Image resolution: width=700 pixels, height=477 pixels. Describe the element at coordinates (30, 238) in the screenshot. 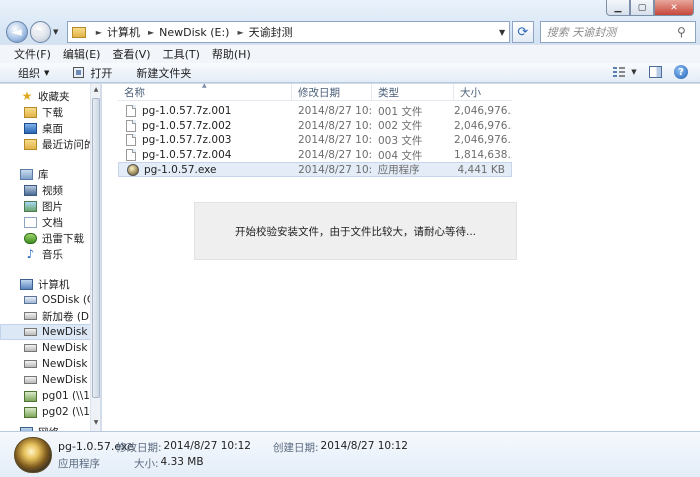

I see `xunlei-icon` at that location.